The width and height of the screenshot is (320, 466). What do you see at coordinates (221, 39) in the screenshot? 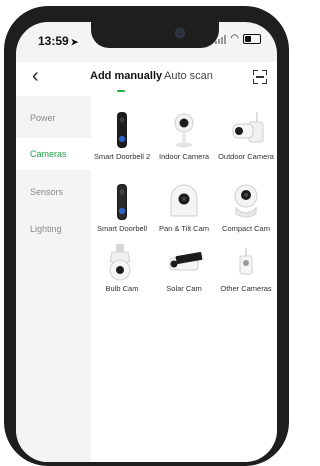
I see `cellular-signal-icon` at bounding box center [221, 39].